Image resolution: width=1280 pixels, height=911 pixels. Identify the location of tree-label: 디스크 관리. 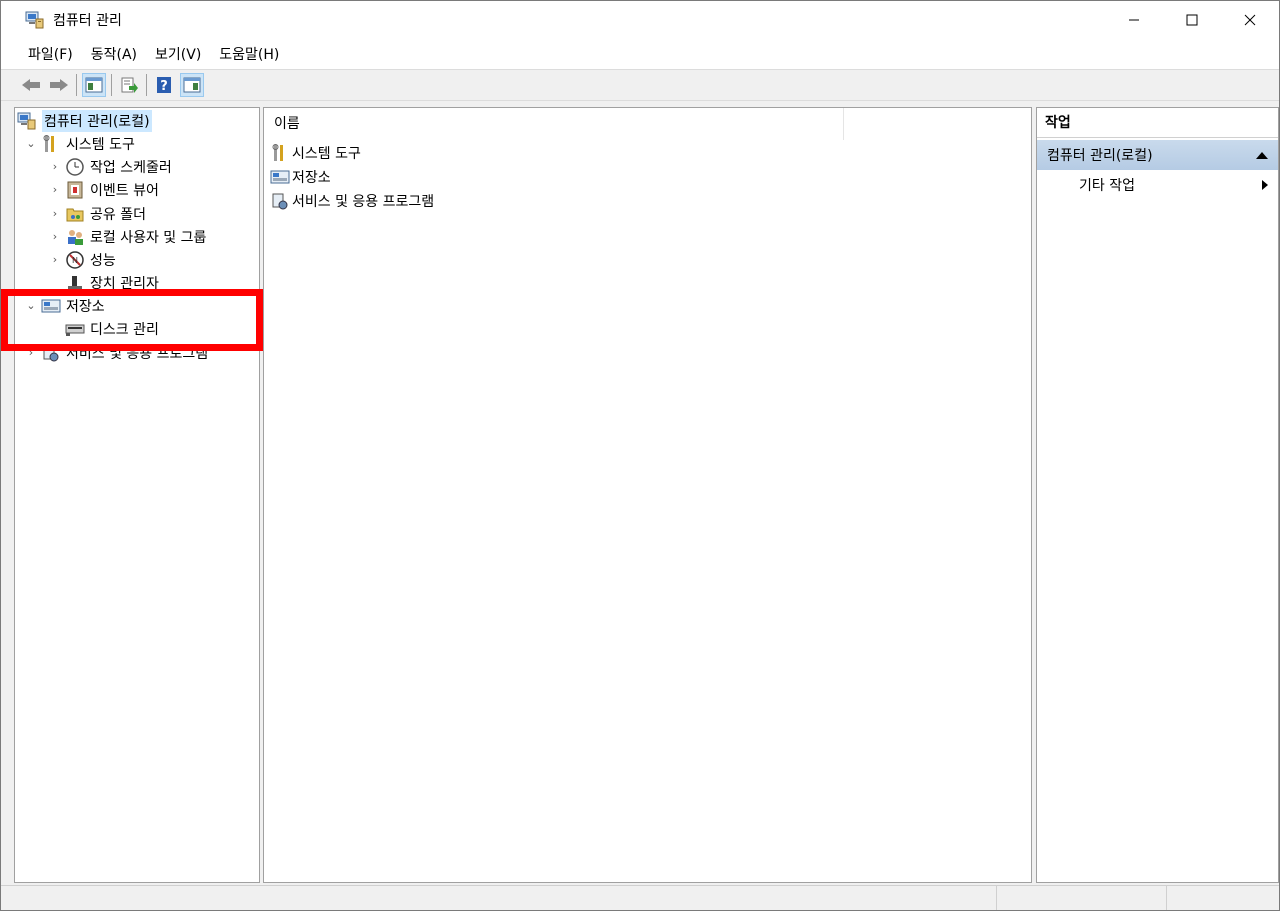
(124, 329).